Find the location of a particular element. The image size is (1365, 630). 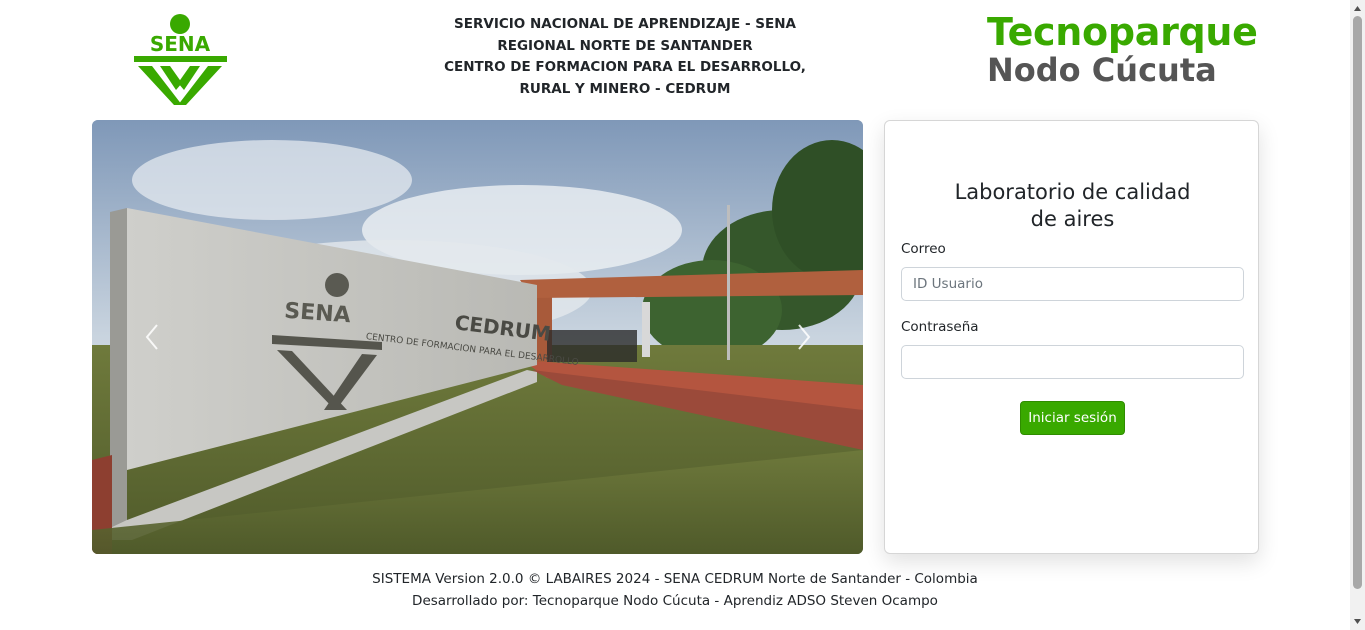

vertical-scrollbar is located at coordinates (1357, 315).